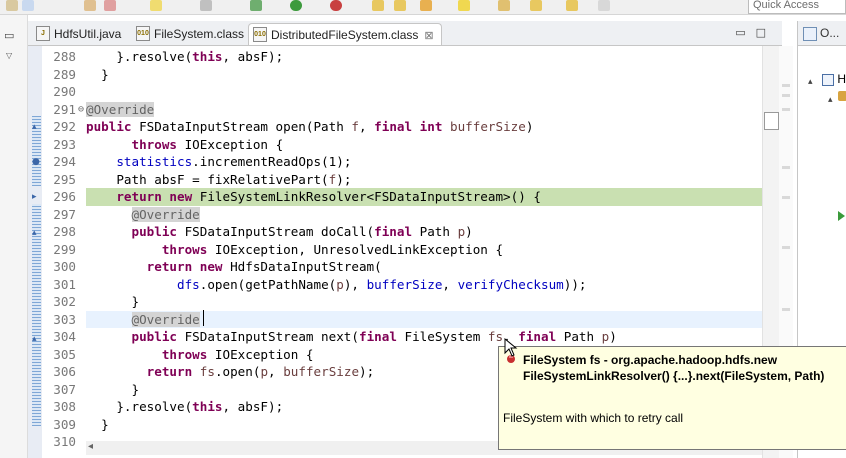  I want to click on back-arrow-icon, so click(536, 5).